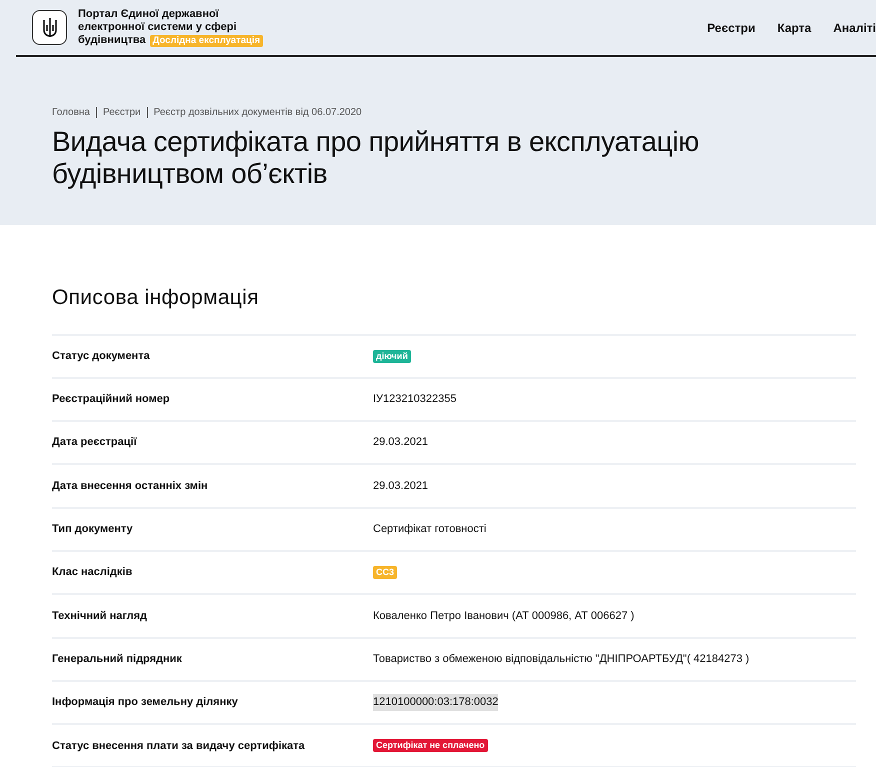  Describe the element at coordinates (112, 40) in the screenshot. I see `portal-title: будівництва` at that location.